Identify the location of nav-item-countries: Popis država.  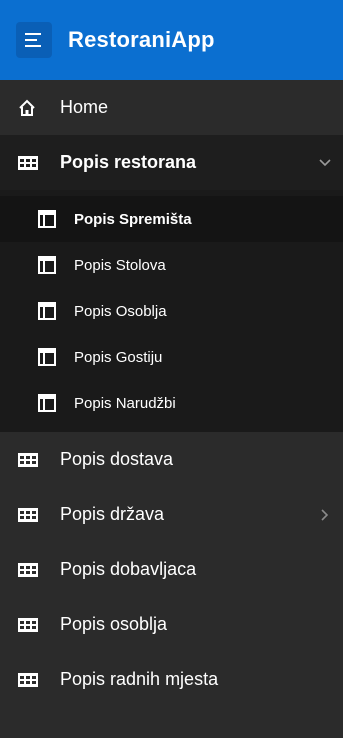
(171, 514).